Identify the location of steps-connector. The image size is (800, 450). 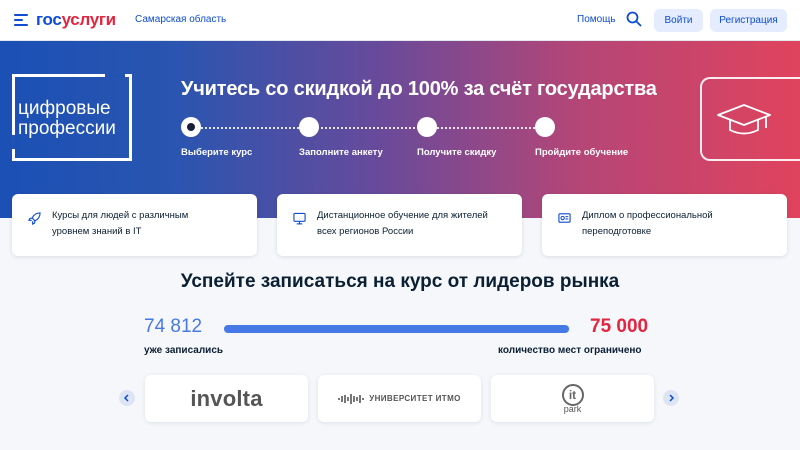
(368, 128).